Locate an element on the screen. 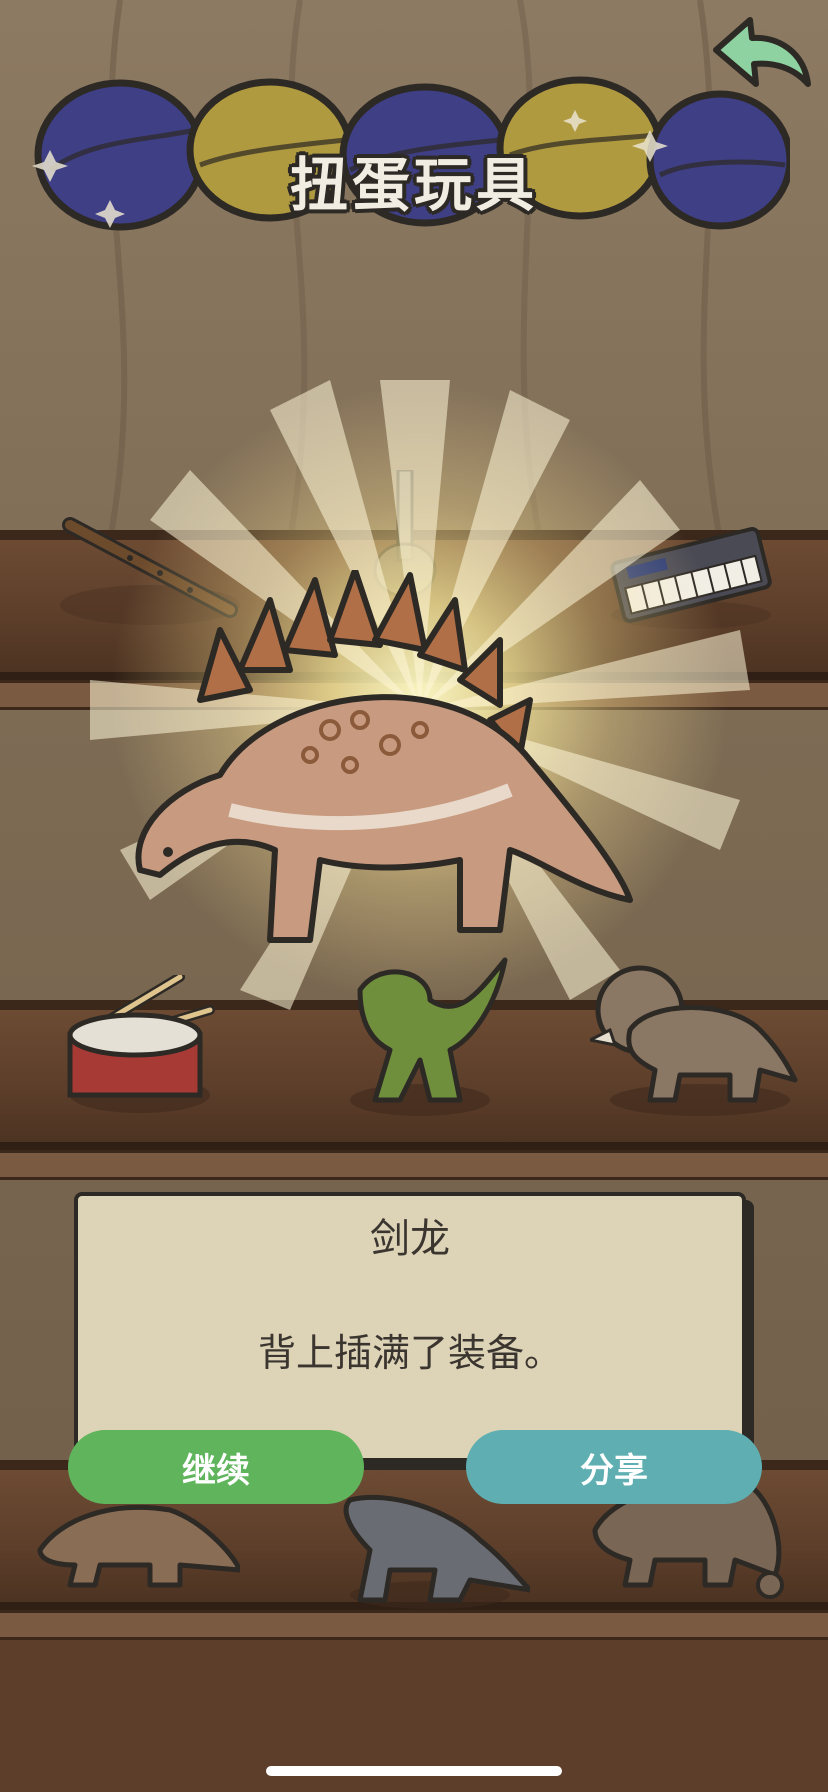 Image resolution: width=828 pixels, height=1792 pixels. page-title: 扭蛋玩具 is located at coordinates (413, 185).